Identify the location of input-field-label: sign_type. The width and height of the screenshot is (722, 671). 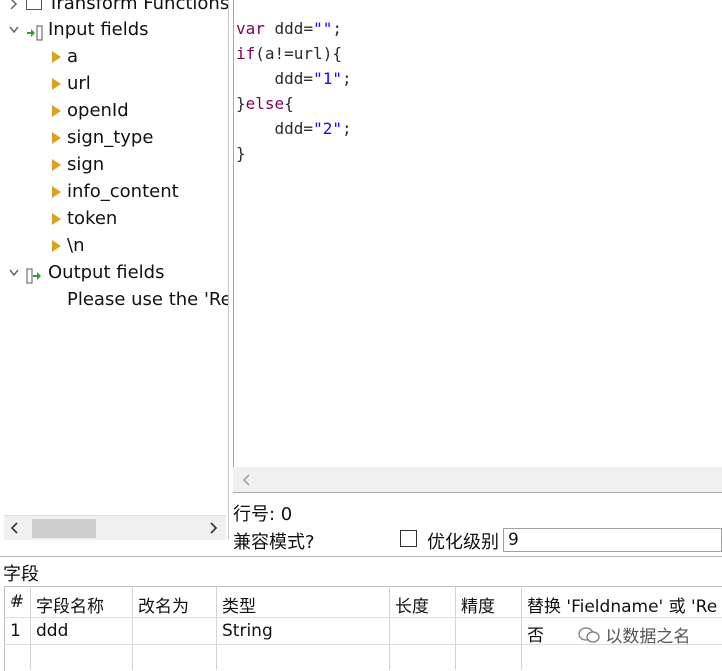
(110, 137).